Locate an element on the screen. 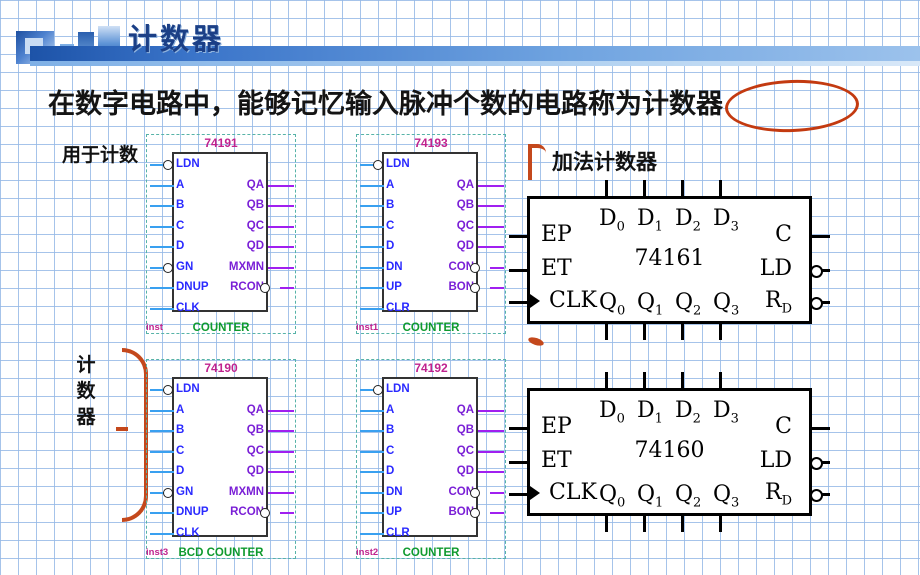 This screenshot has width=920, height=575. symbol-pin-q1: Q1 is located at coordinates (650, 304).